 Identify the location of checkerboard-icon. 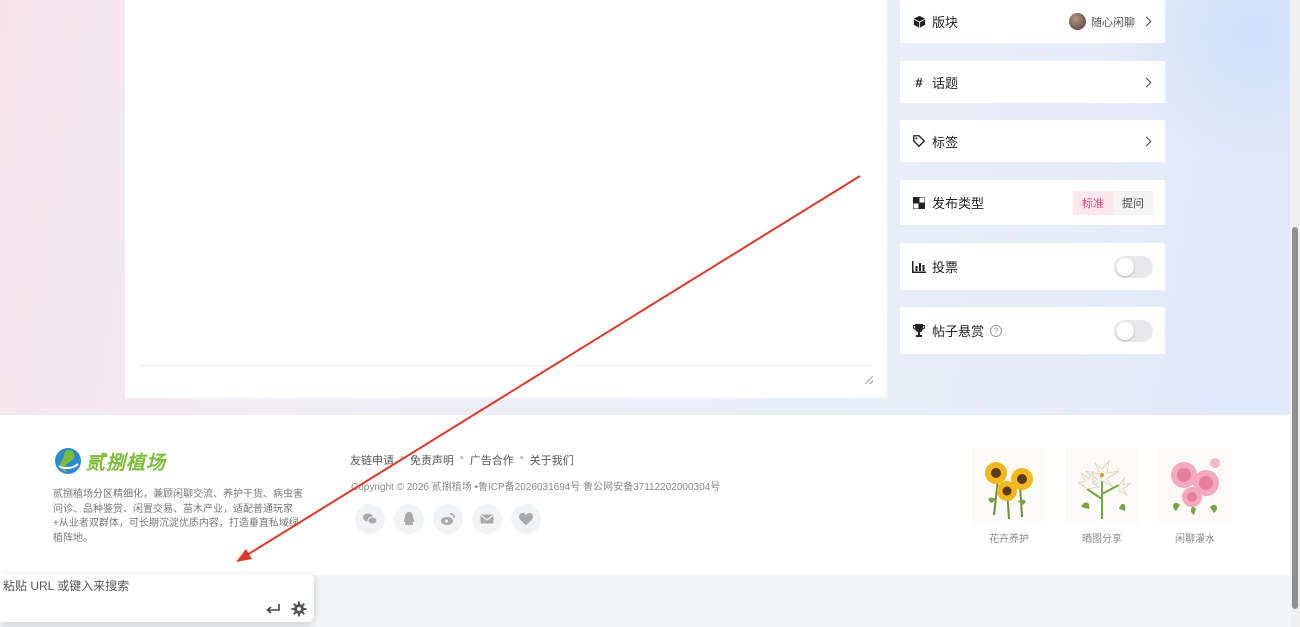
(919, 203).